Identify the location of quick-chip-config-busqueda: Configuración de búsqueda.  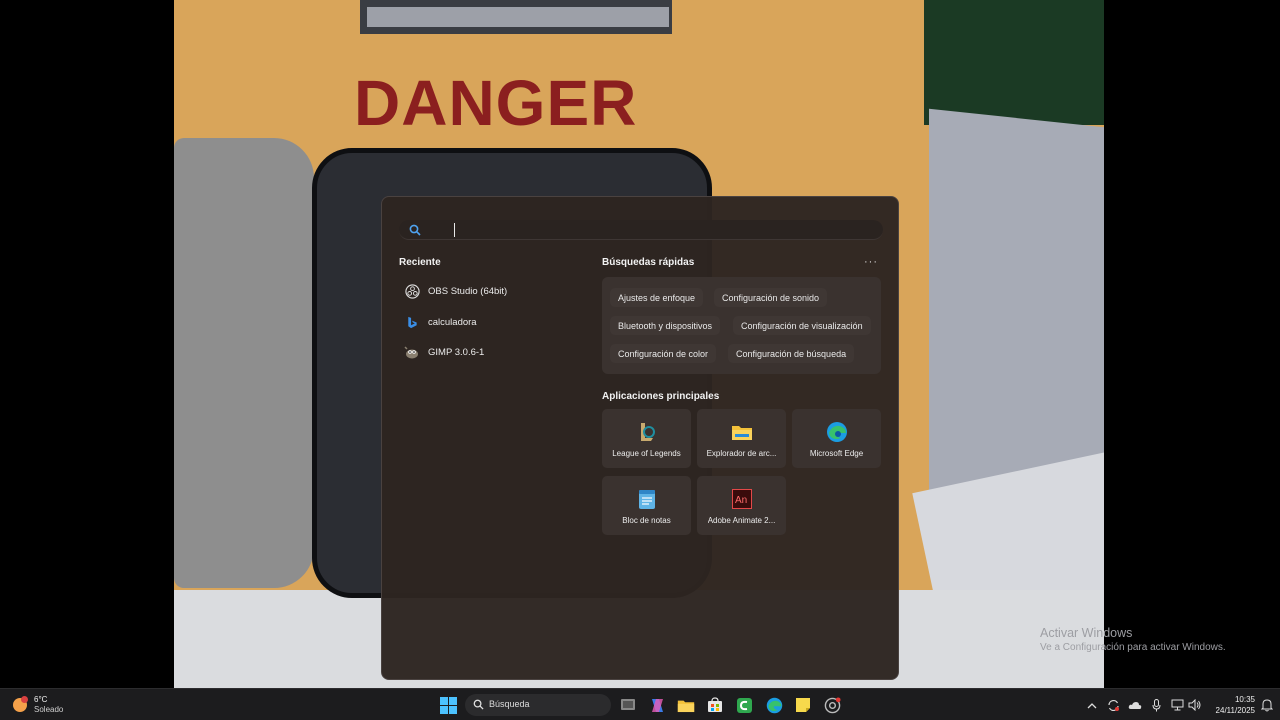
(791, 353).